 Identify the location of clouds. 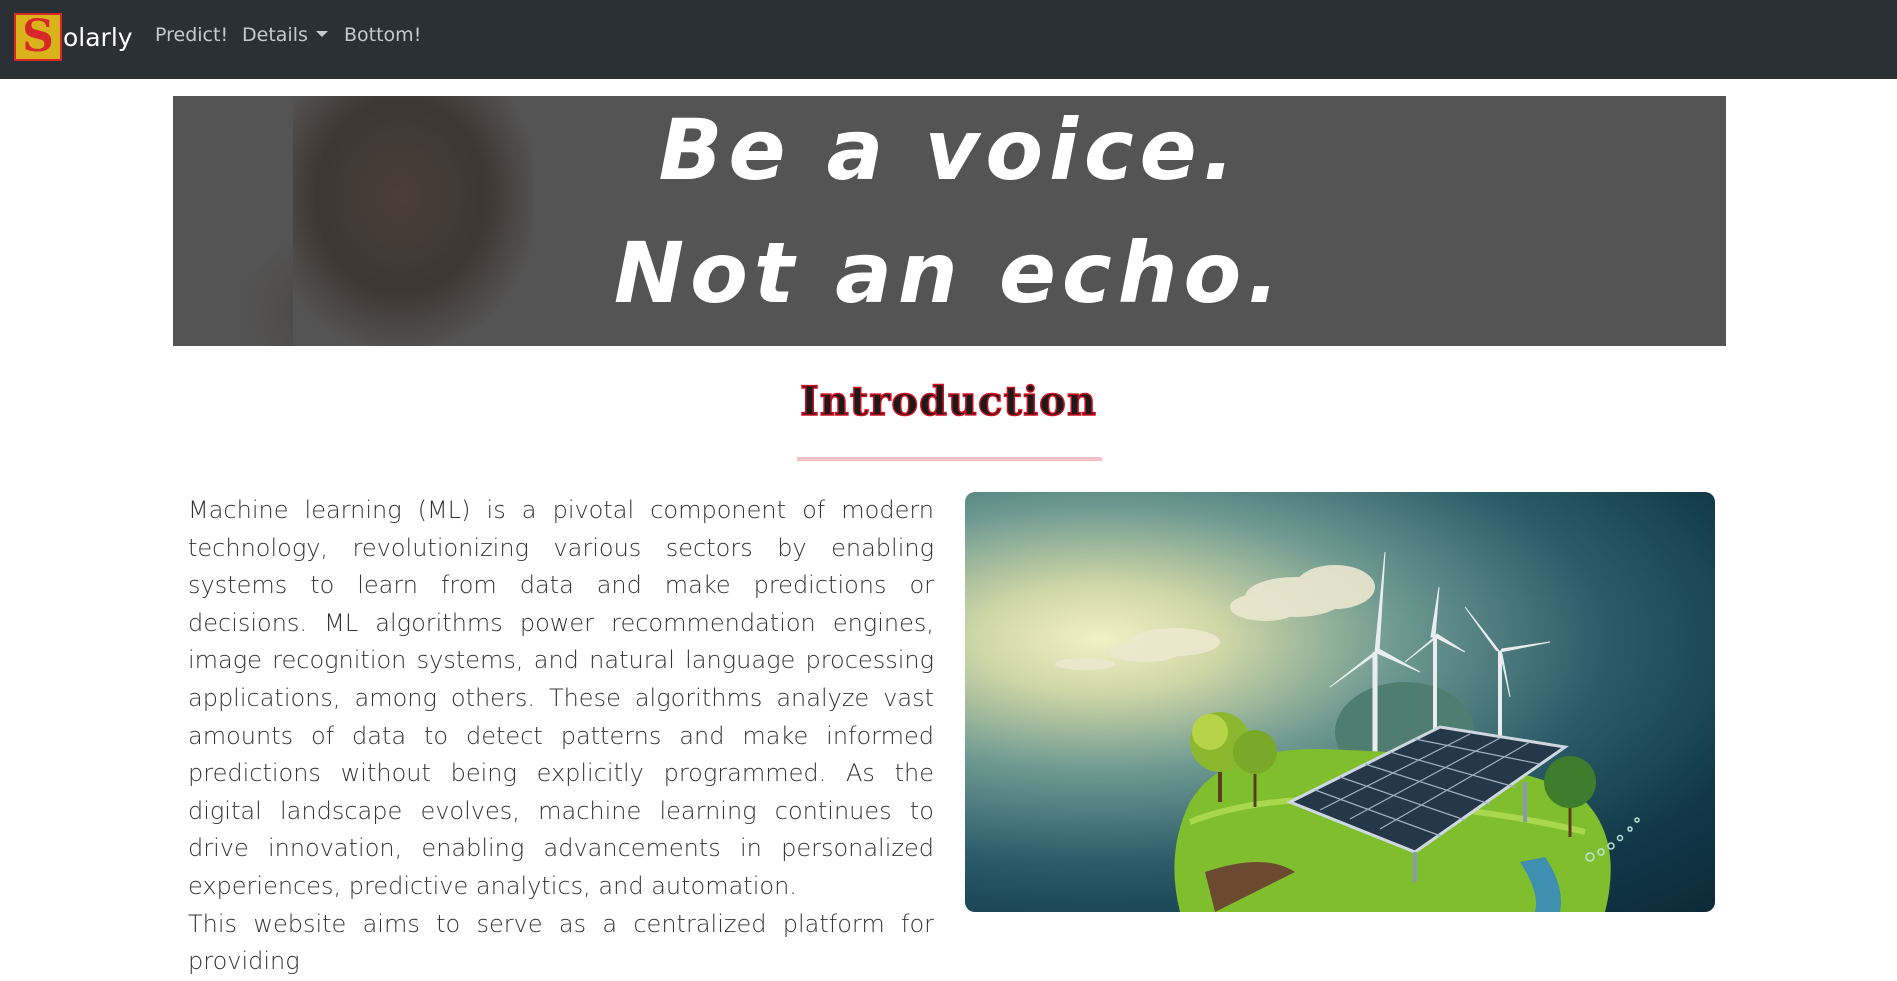
(1215, 617).